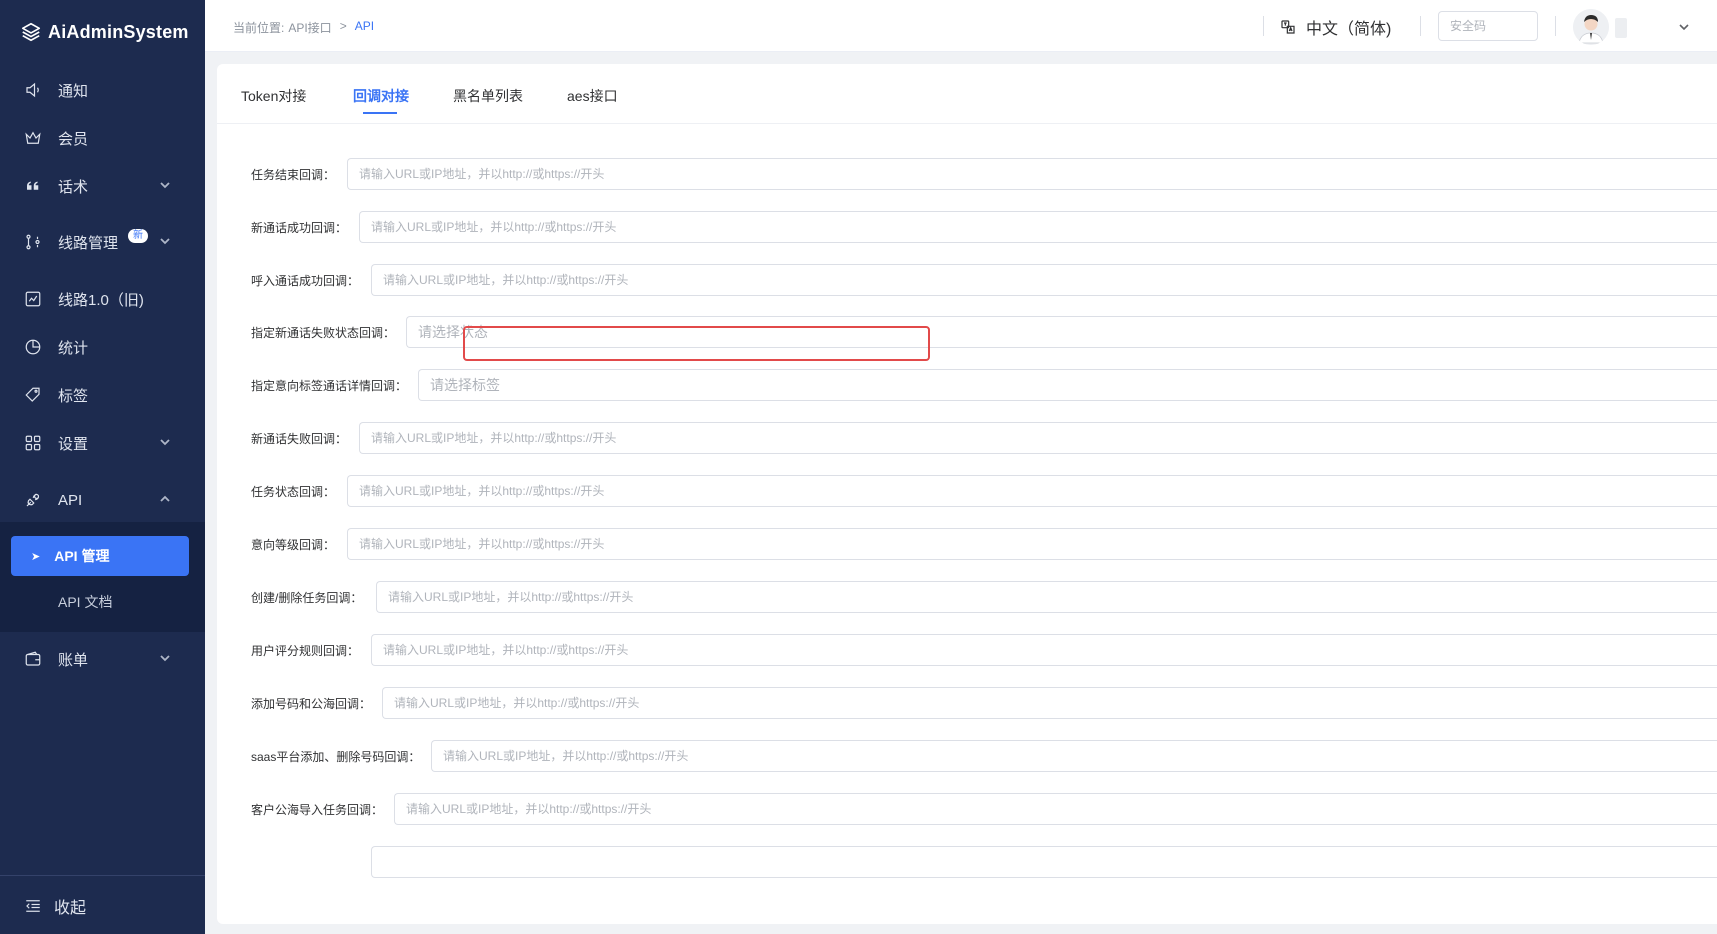  Describe the element at coordinates (1044, 862) in the screenshot. I see `partial-callback-input` at that location.